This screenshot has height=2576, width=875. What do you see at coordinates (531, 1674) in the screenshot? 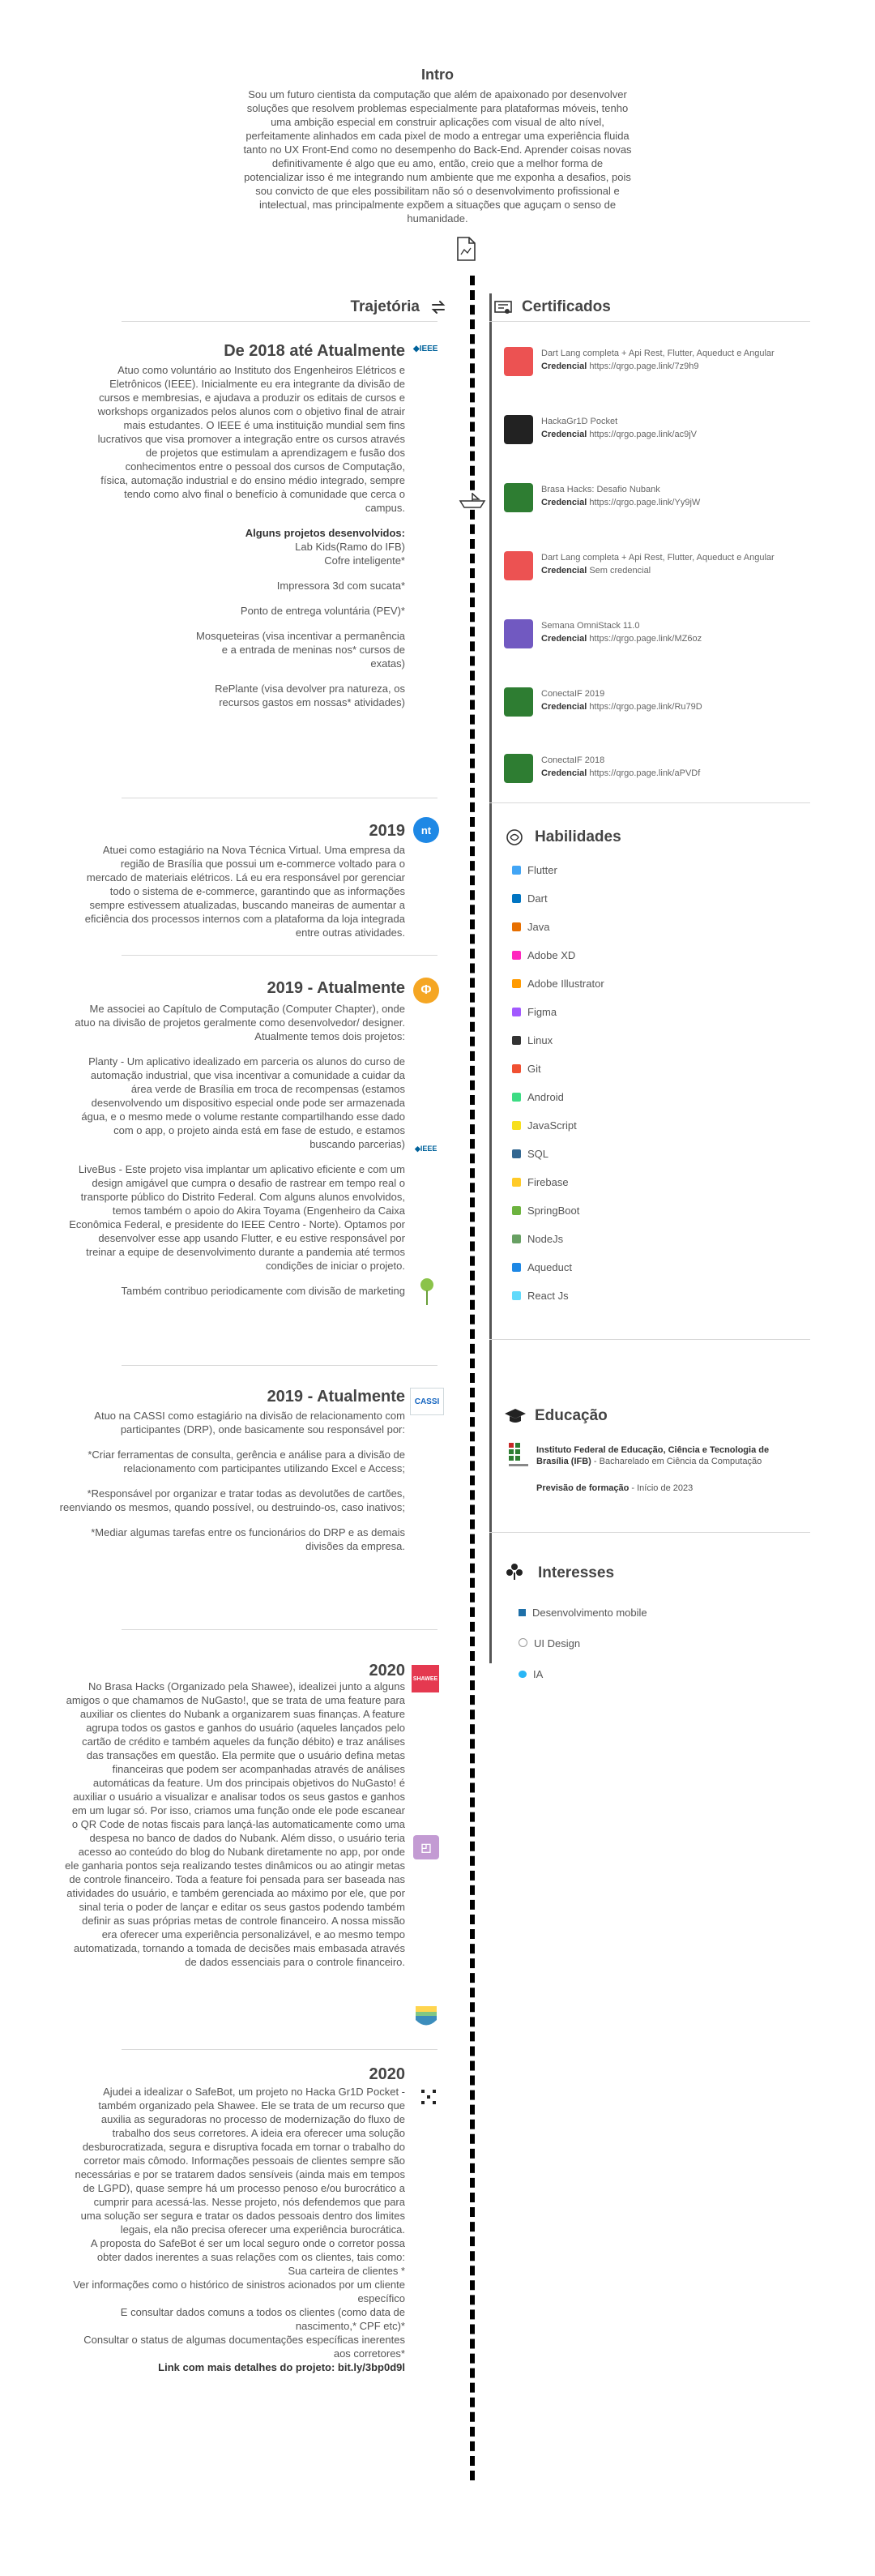
I see `interest-item: IA` at bounding box center [531, 1674].